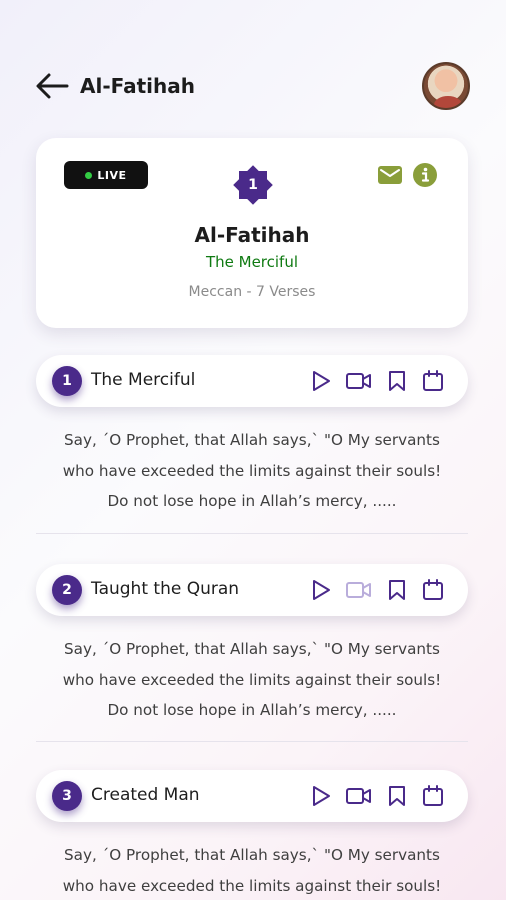  Describe the element at coordinates (252, 796) in the screenshot. I see `verse-header: 3 Created Man` at that location.